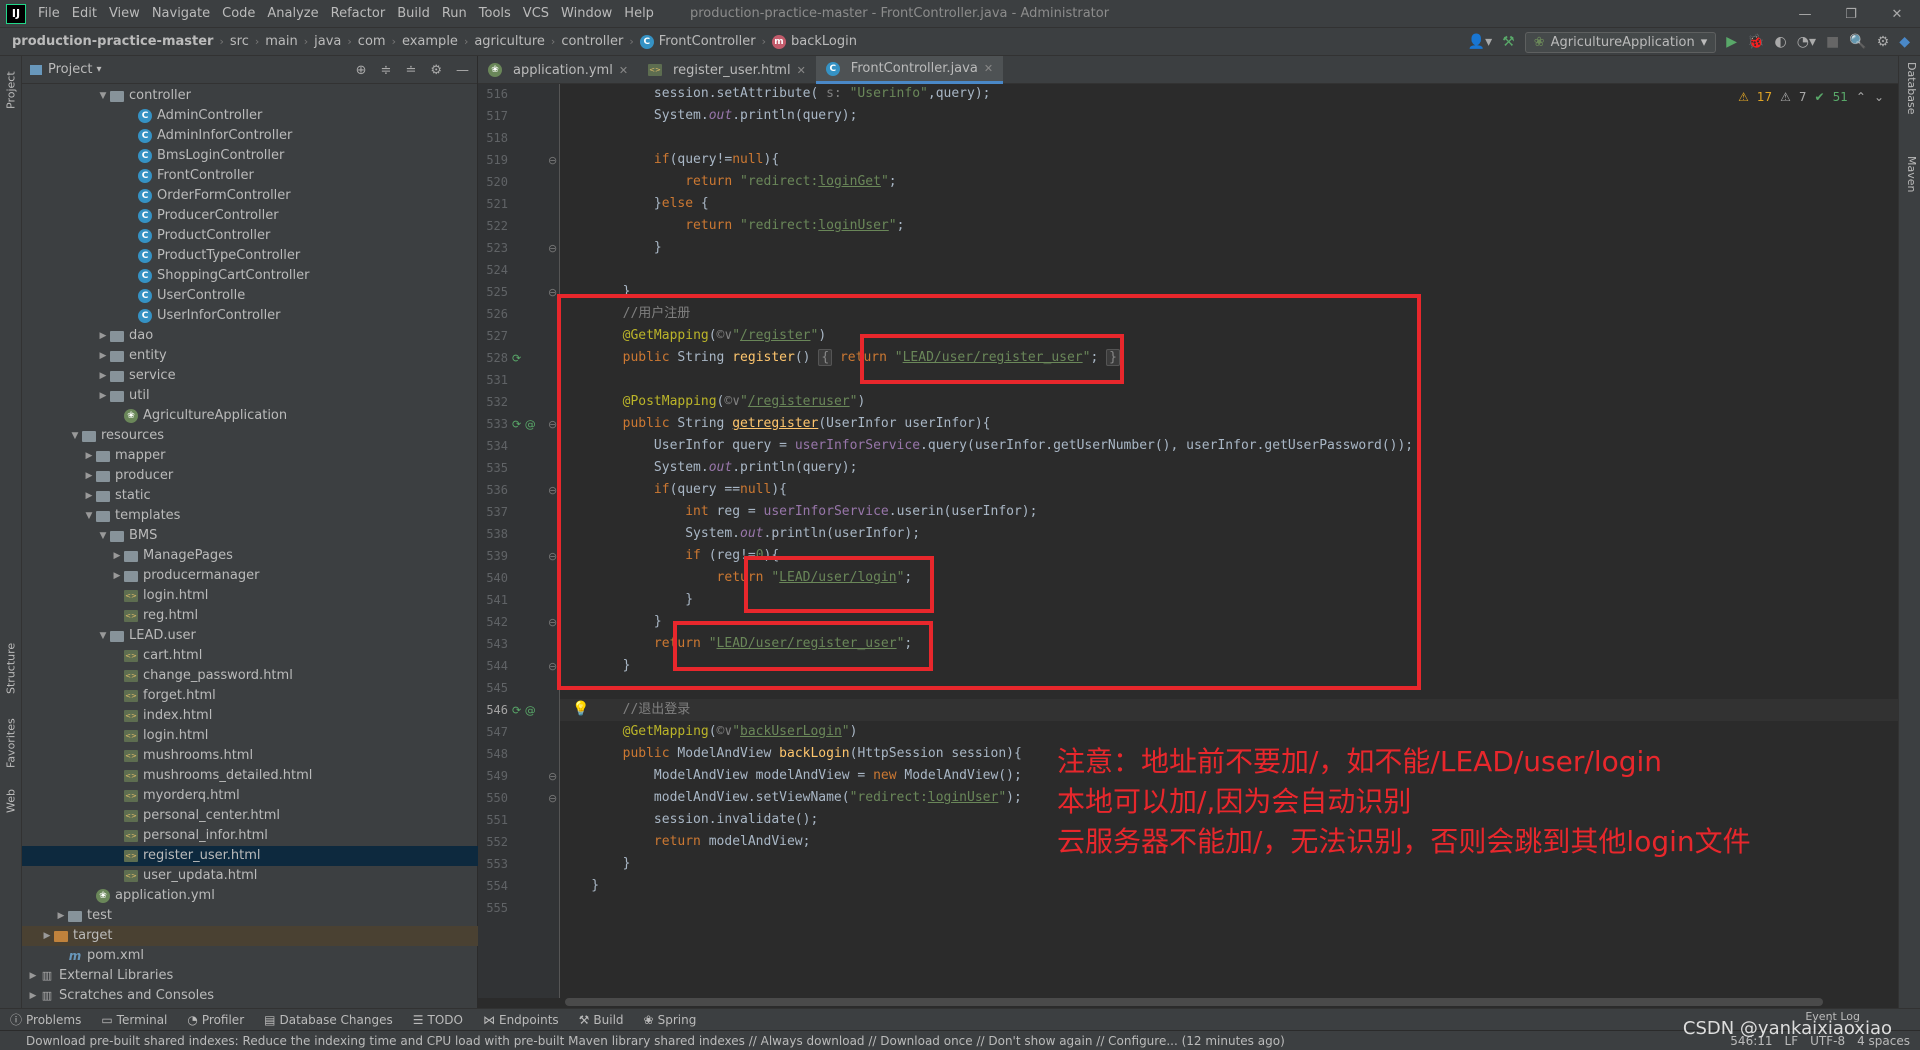  What do you see at coordinates (250, 756) in the screenshot?
I see `tree-item: <> mushrooms.html` at bounding box center [250, 756].